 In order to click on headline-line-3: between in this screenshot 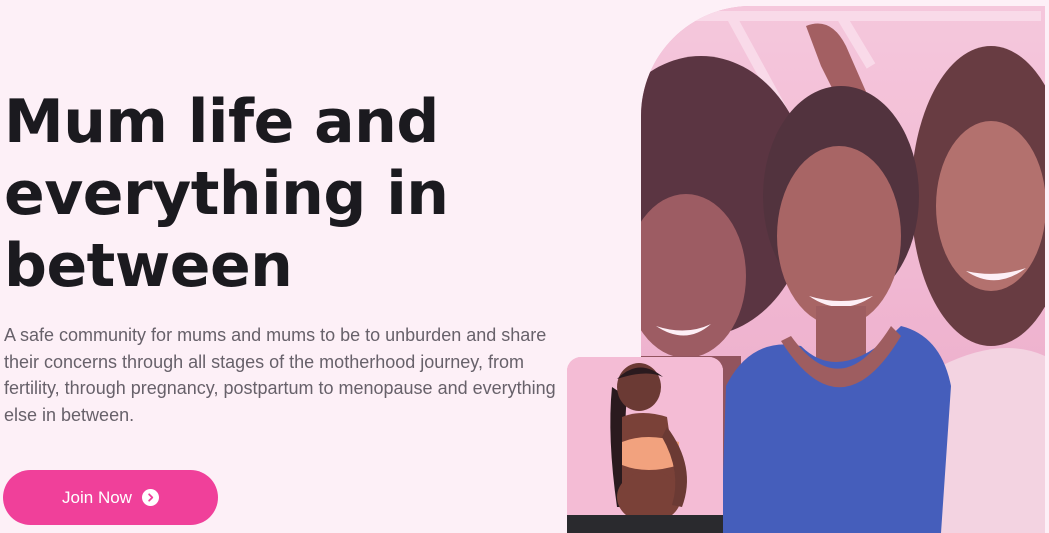, I will do `click(148, 266)`.